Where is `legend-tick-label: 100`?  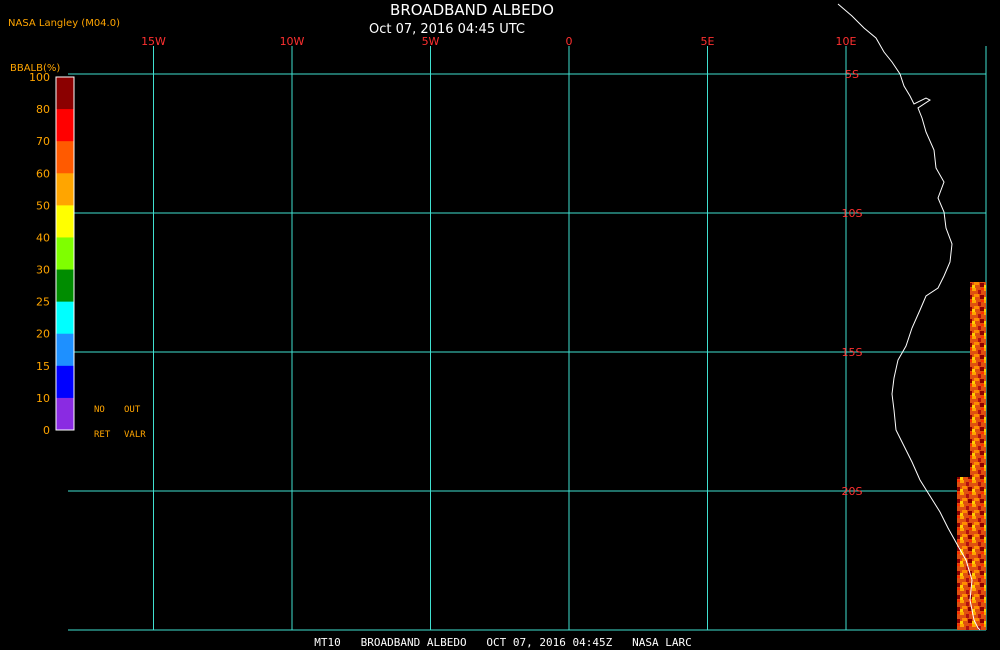 legend-tick-label: 100 is located at coordinates (39, 77).